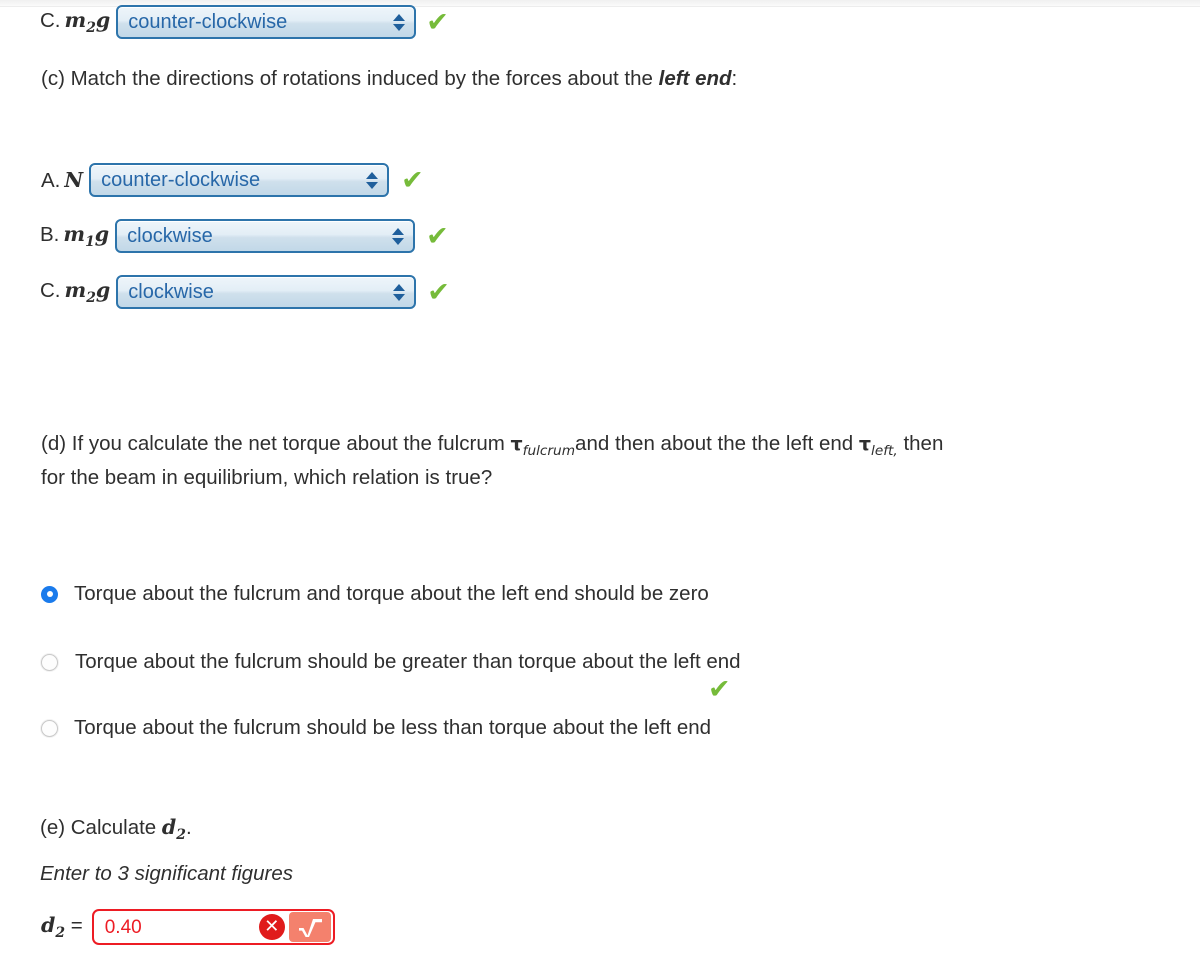 Image resolution: width=1200 pixels, height=960 pixels. What do you see at coordinates (86, 236) in the screenshot?
I see `match-row-variable: m1g` at bounding box center [86, 236].